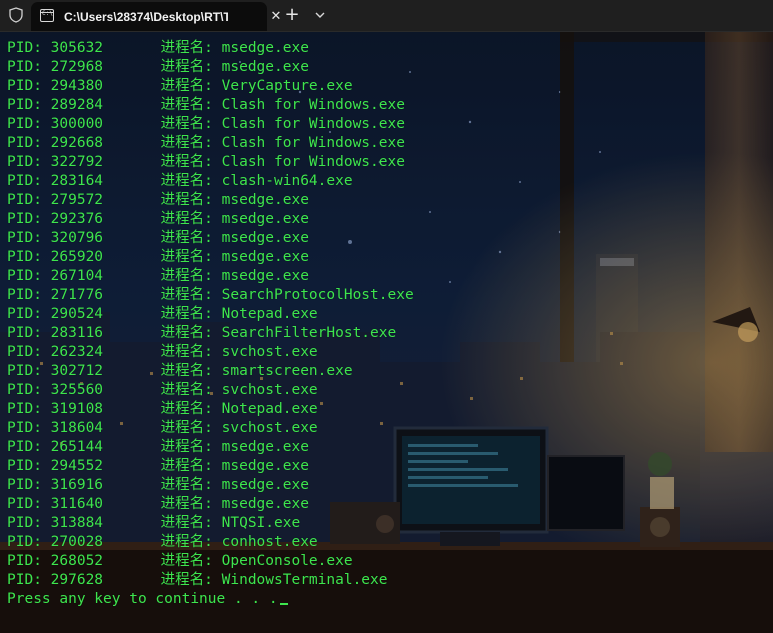 The height and width of the screenshot is (633, 773). What do you see at coordinates (77, 219) in the screenshot?
I see `pid-value: 292376` at bounding box center [77, 219].